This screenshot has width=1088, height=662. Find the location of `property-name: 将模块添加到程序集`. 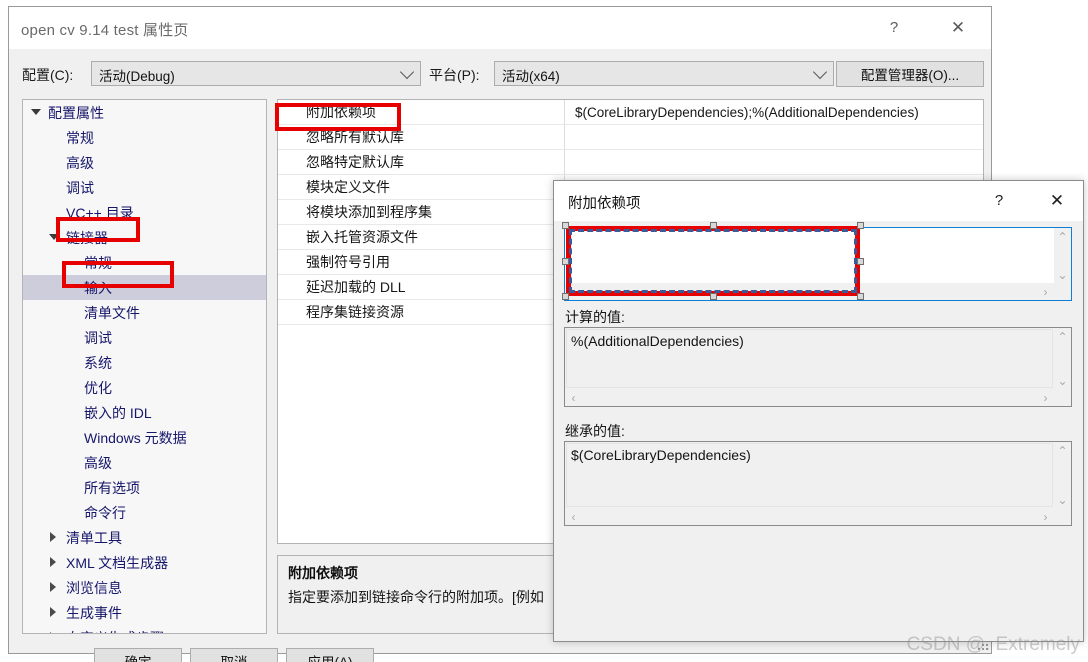

property-name: 将模块添加到程序集 is located at coordinates (421, 212).